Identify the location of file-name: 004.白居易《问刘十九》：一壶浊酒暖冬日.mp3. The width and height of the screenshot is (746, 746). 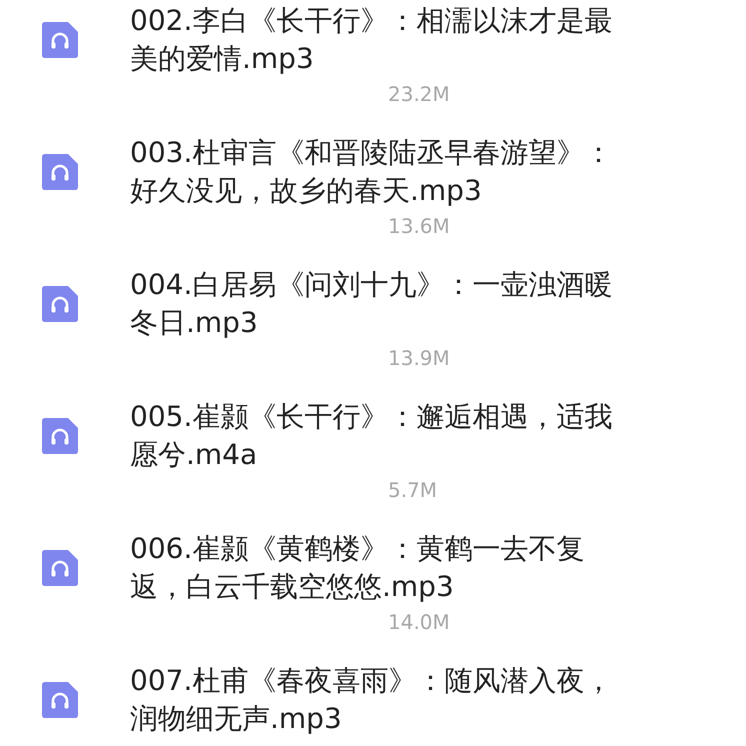
(380, 304).